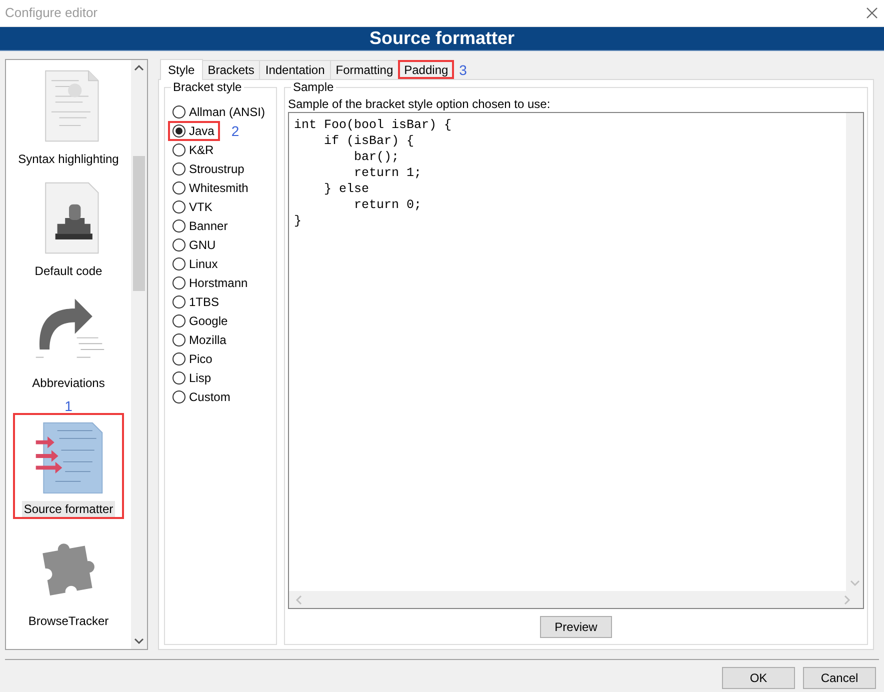 The height and width of the screenshot is (692, 884). I want to click on radio-option: Pico, so click(192, 359).